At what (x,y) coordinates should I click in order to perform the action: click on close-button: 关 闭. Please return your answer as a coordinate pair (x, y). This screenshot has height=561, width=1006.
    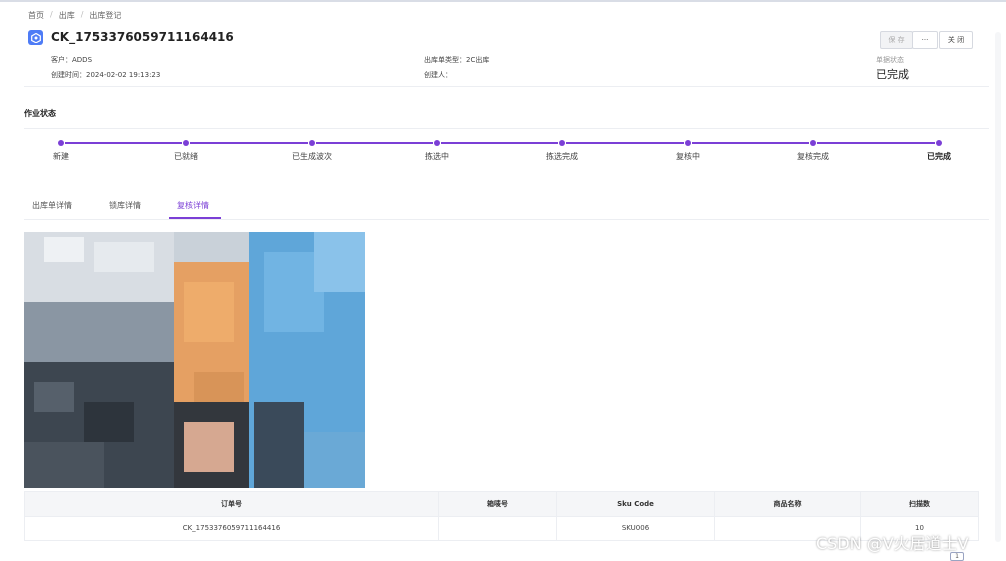
    Looking at the image, I should click on (956, 40).